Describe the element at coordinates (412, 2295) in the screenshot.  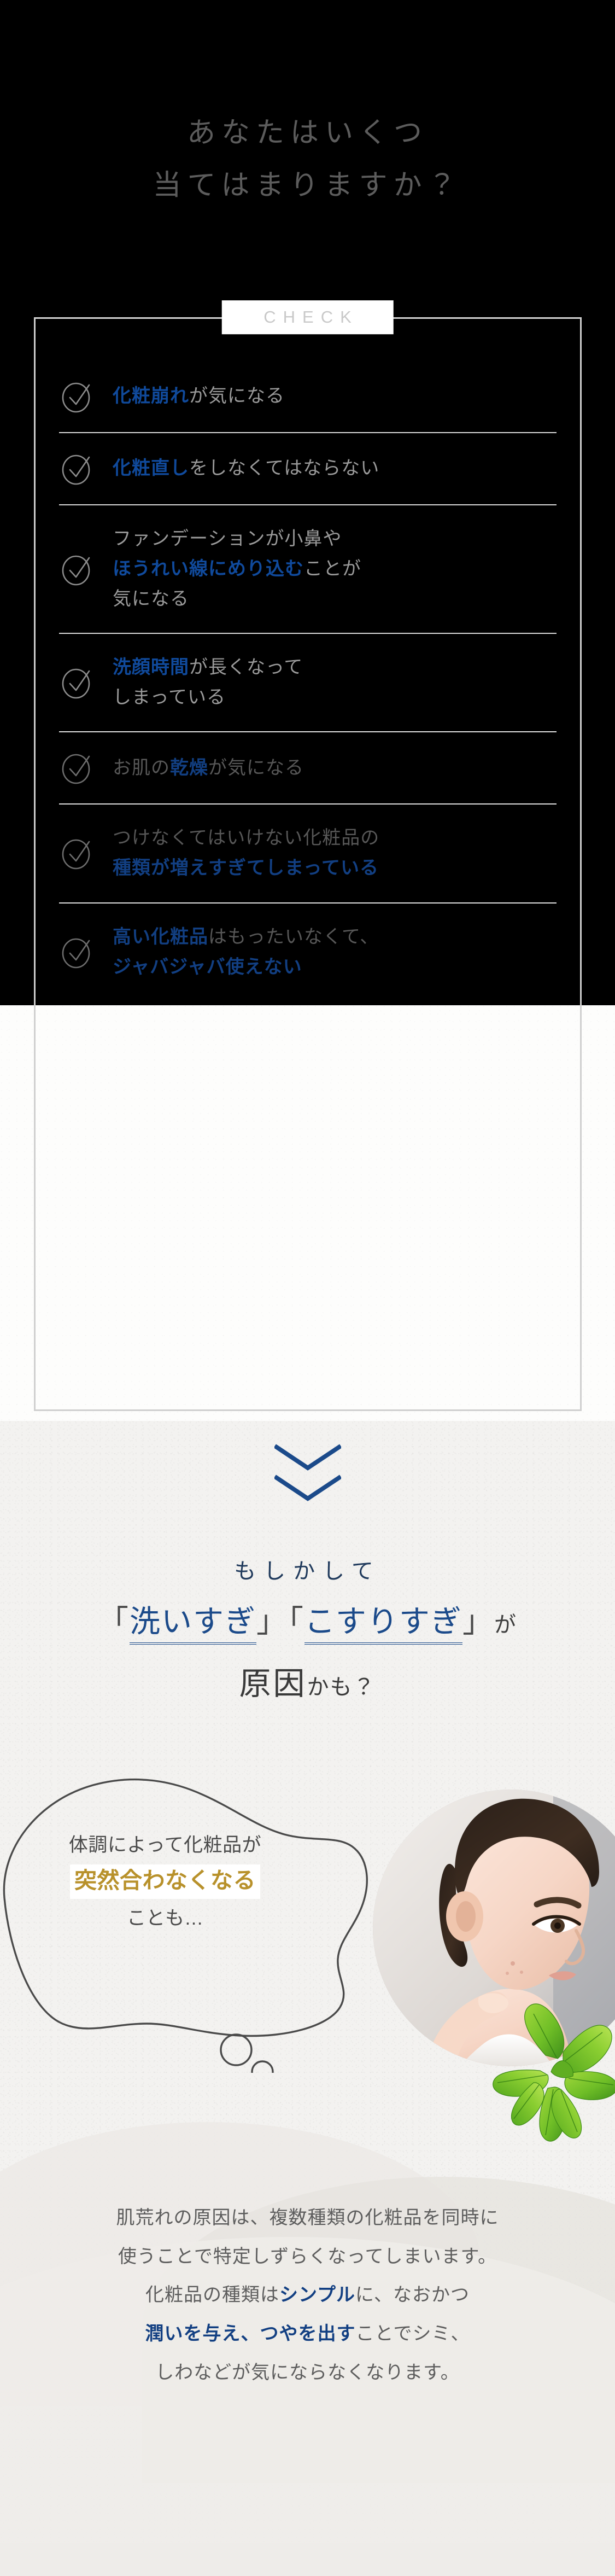
I see `final-line-3-text-2: に、なおかつ` at that location.